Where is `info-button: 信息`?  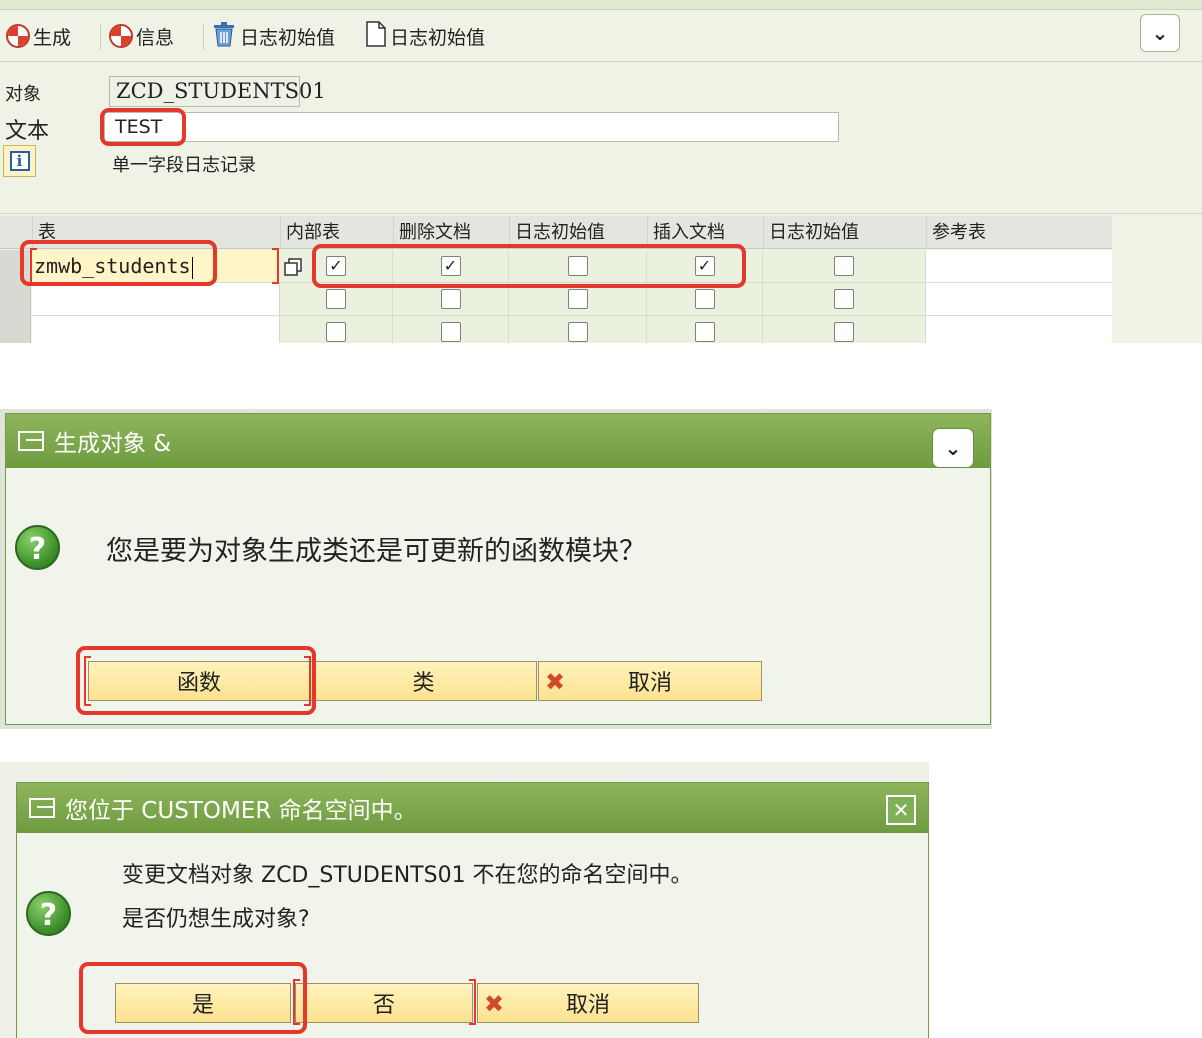 info-button: 信息 is located at coordinates (141, 36).